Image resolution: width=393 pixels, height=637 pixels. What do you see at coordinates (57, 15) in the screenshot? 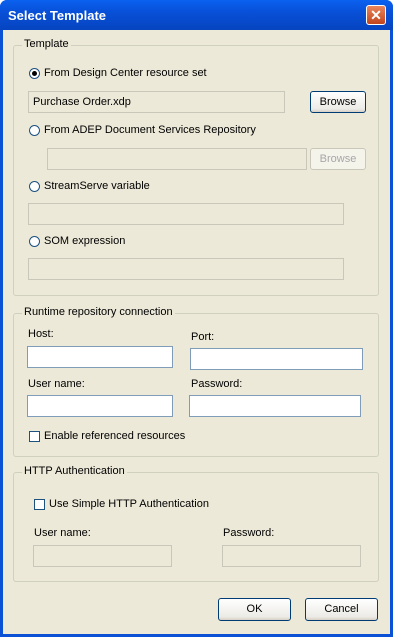
I see `window-title: Select Template` at bounding box center [57, 15].